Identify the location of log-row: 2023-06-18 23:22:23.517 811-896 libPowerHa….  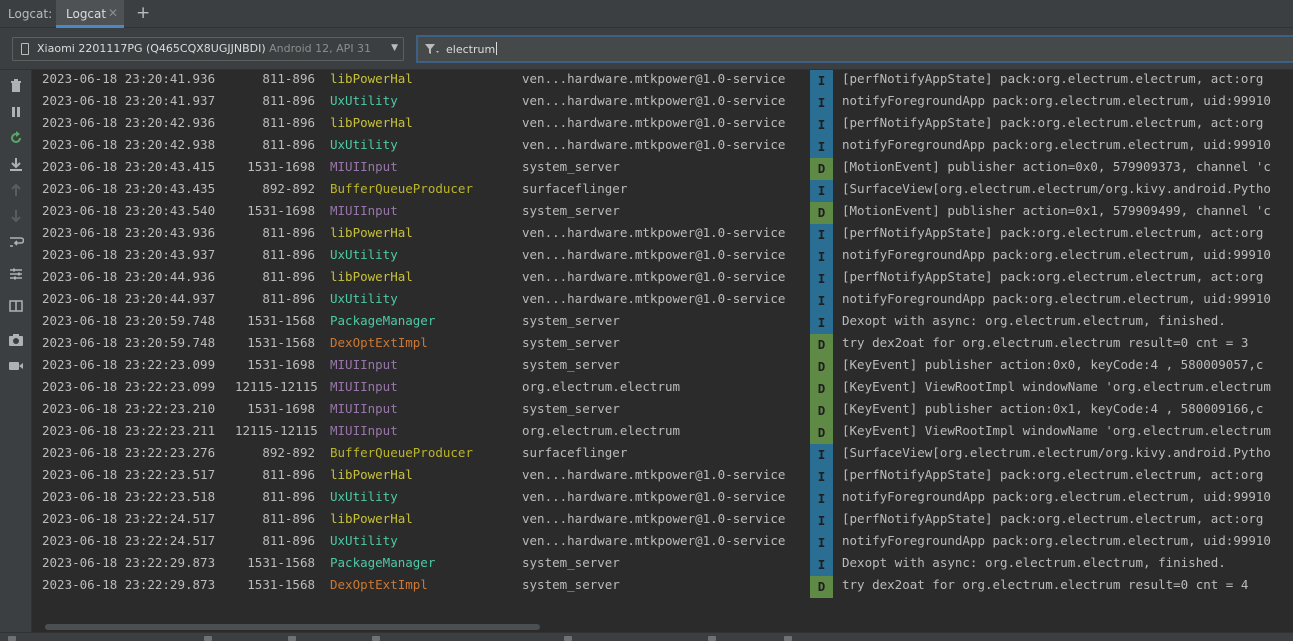
(663, 477).